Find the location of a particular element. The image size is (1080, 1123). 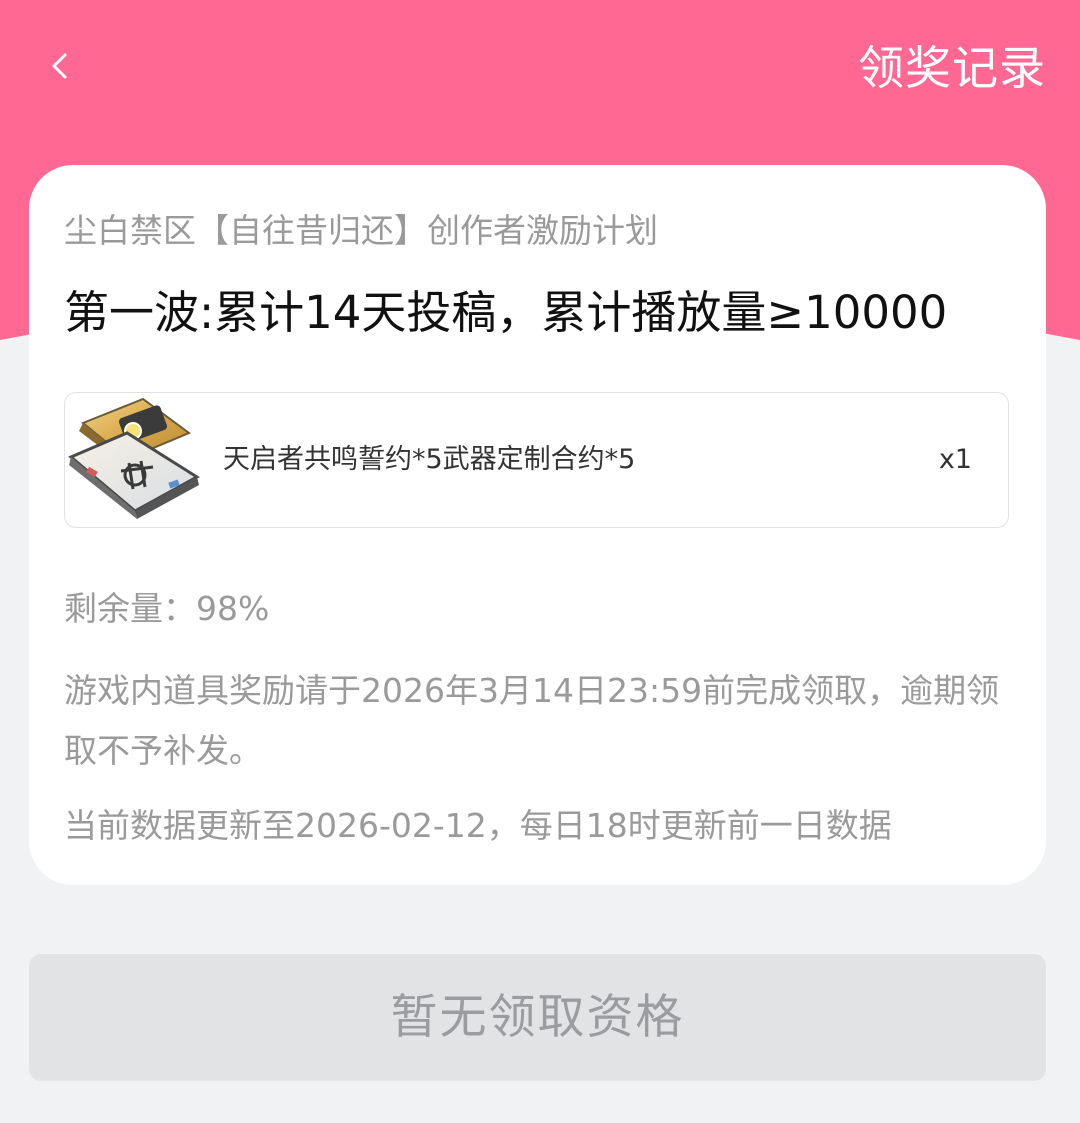

remaining-amount: 剩余量：98% is located at coordinates (167, 608).